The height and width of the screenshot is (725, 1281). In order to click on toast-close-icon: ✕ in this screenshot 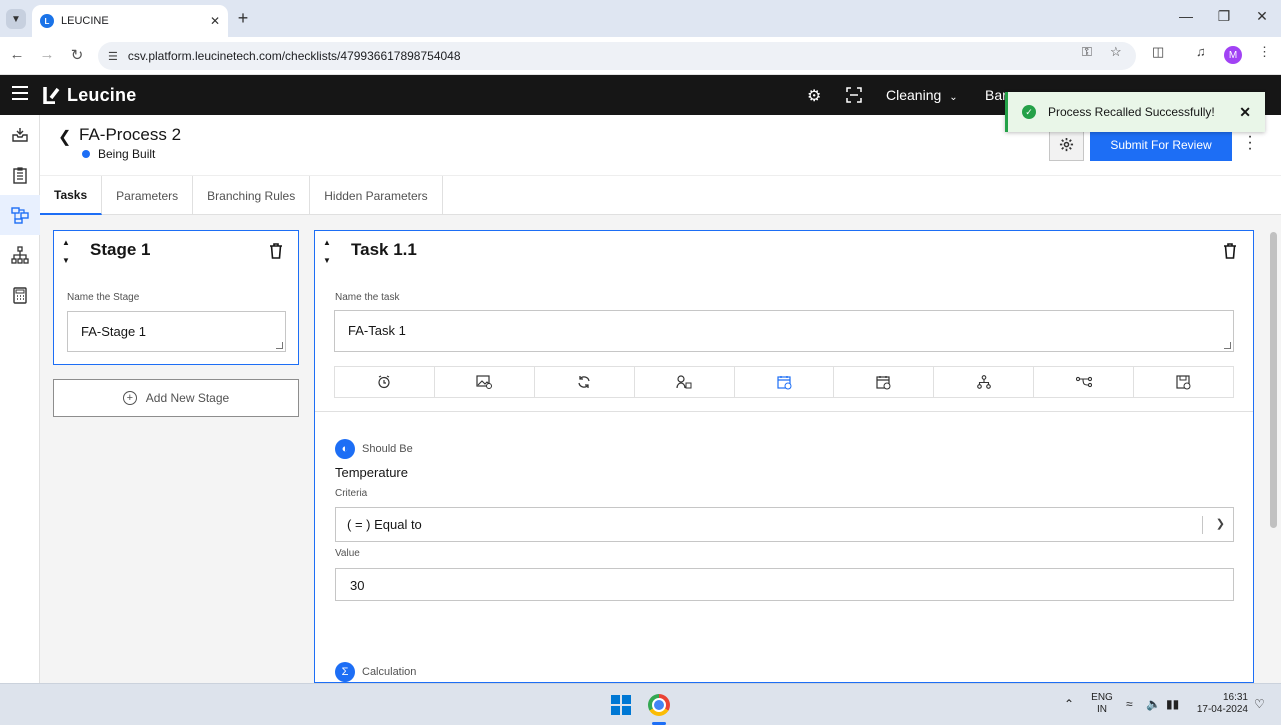, I will do `click(1245, 112)`.